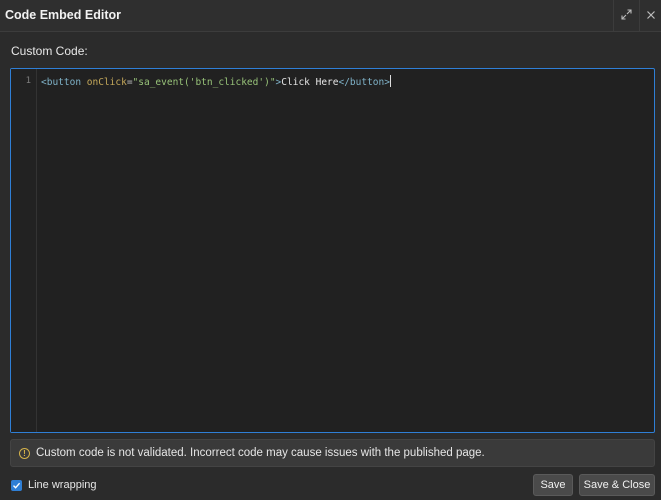 This screenshot has width=661, height=500. What do you see at coordinates (49, 51) in the screenshot?
I see `custom-code-label: Custom Code:` at bounding box center [49, 51].